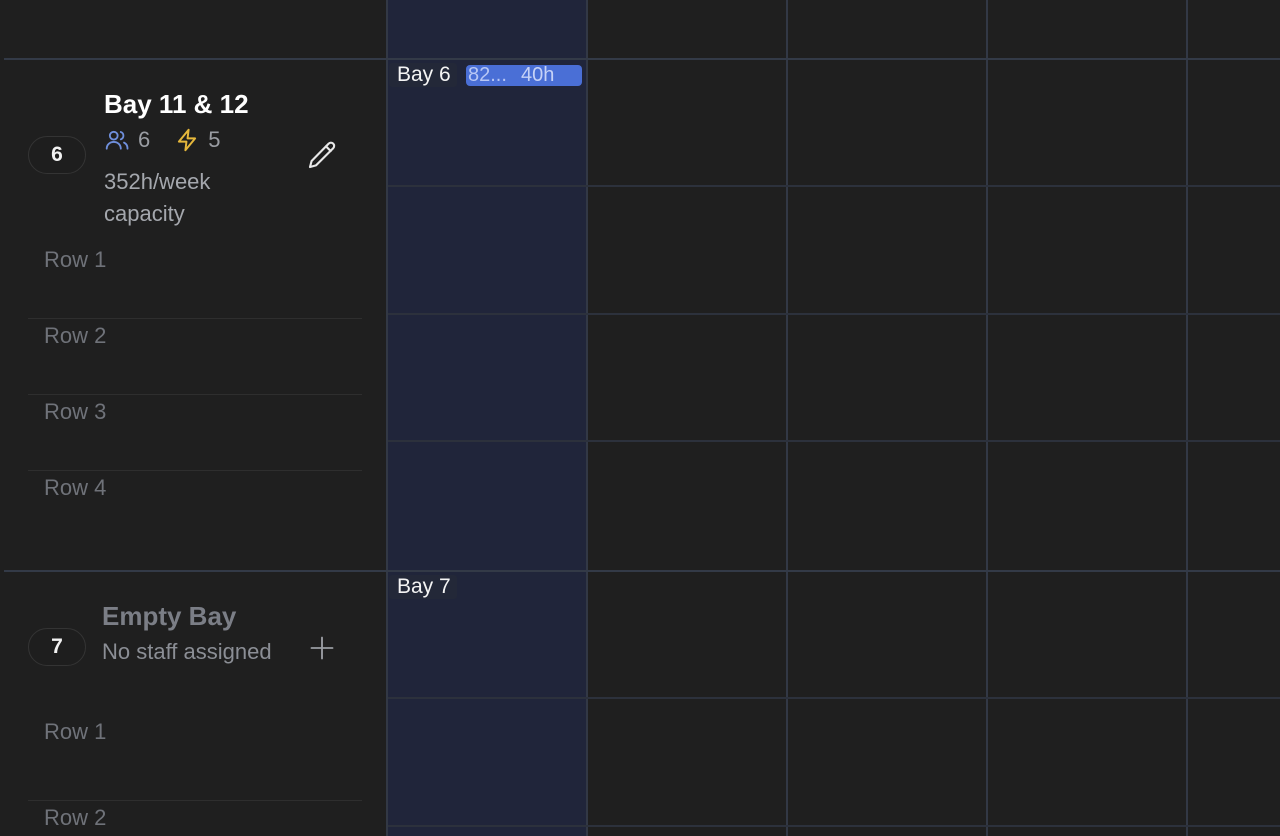 The height and width of the screenshot is (836, 1280). I want to click on event-hours: 40h, so click(538, 75).